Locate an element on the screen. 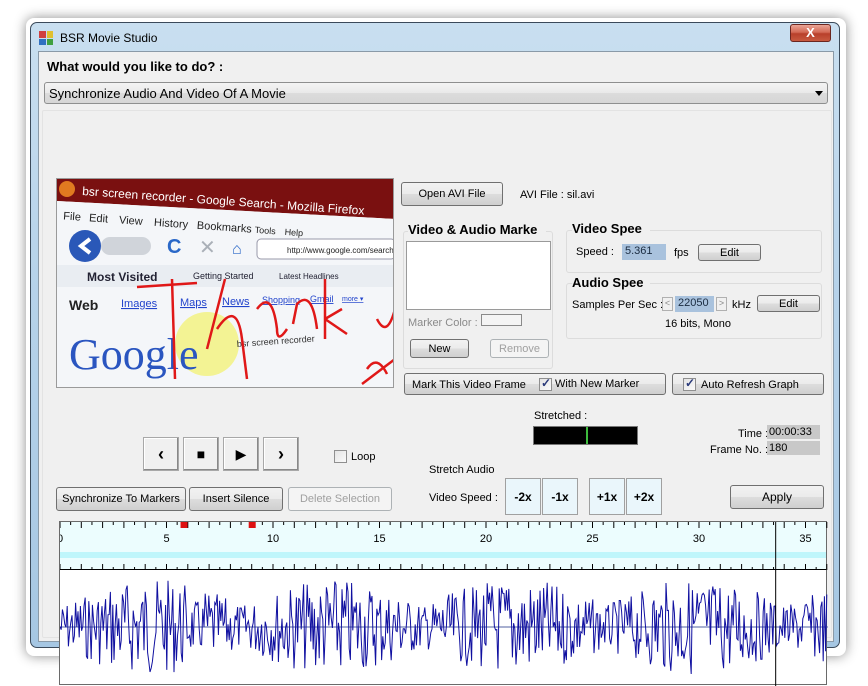 Image resolution: width=868 pixels, height=686 pixels. close-button: X is located at coordinates (810, 33).